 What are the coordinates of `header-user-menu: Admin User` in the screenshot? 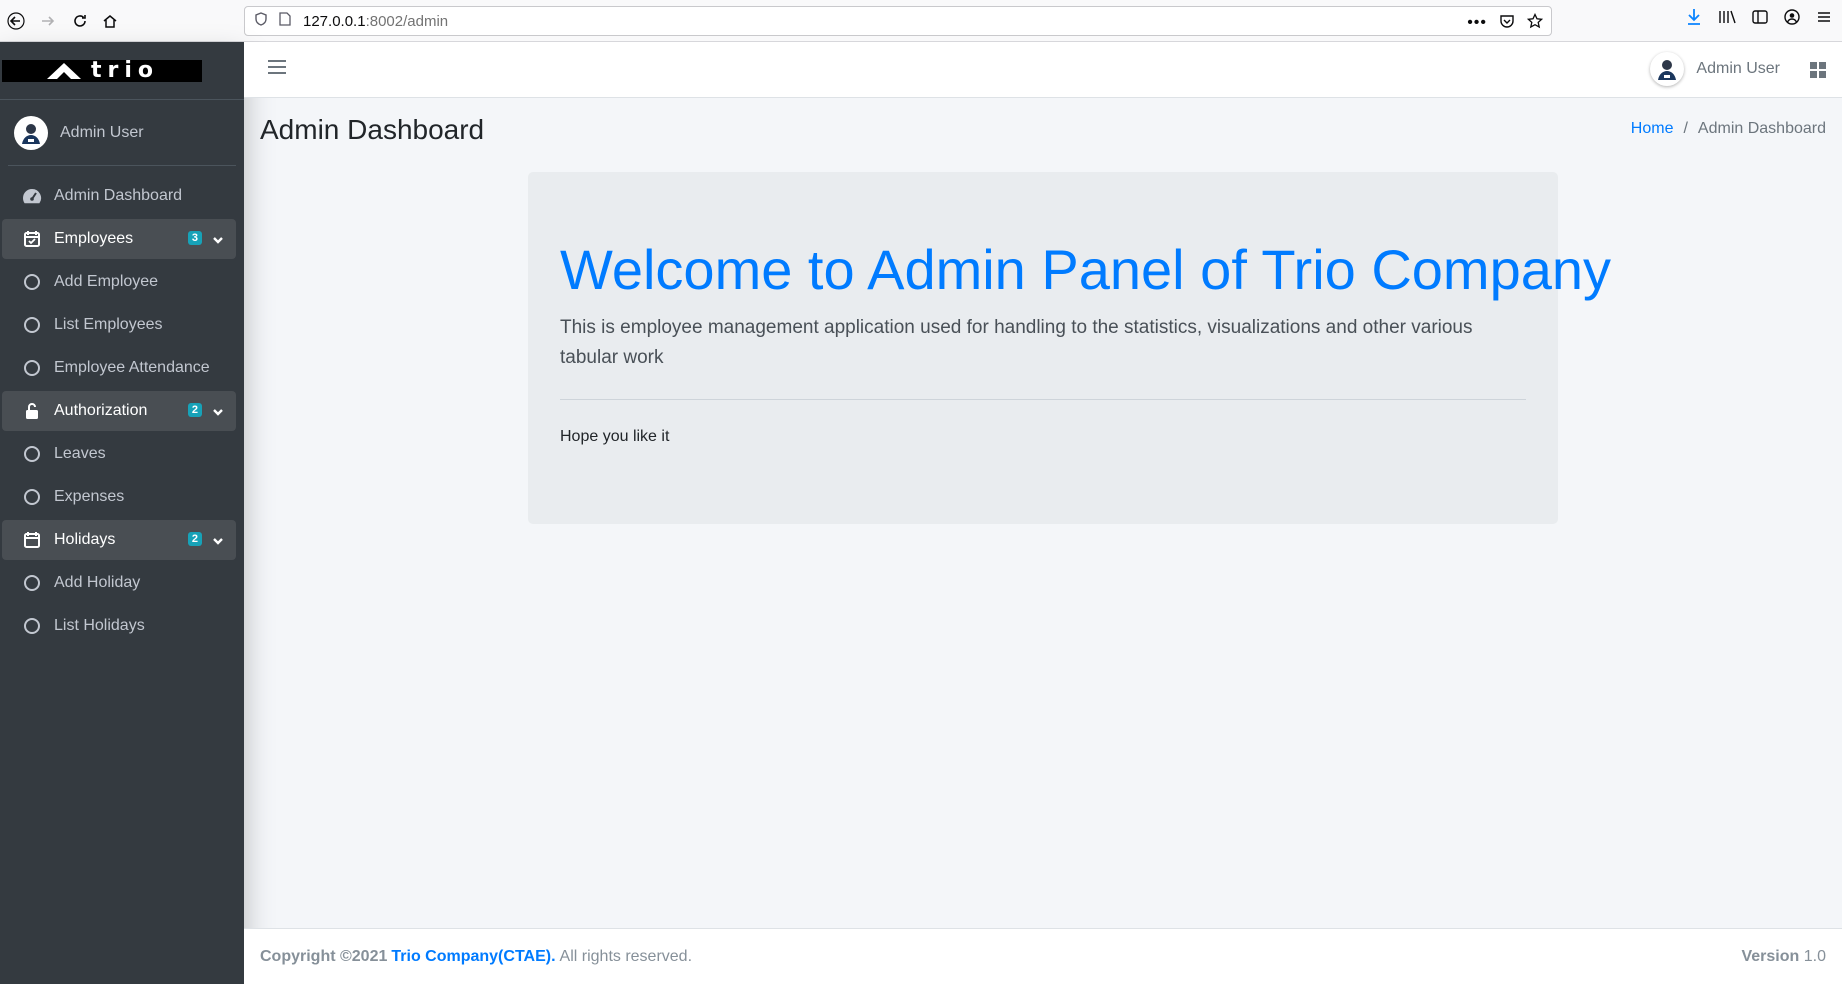 It's located at (1715, 69).